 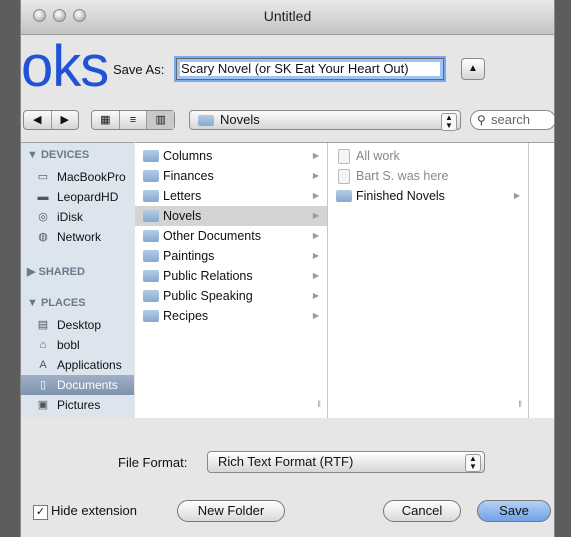 I want to click on list-item: Other Documents ▶, so click(x=231, y=236).